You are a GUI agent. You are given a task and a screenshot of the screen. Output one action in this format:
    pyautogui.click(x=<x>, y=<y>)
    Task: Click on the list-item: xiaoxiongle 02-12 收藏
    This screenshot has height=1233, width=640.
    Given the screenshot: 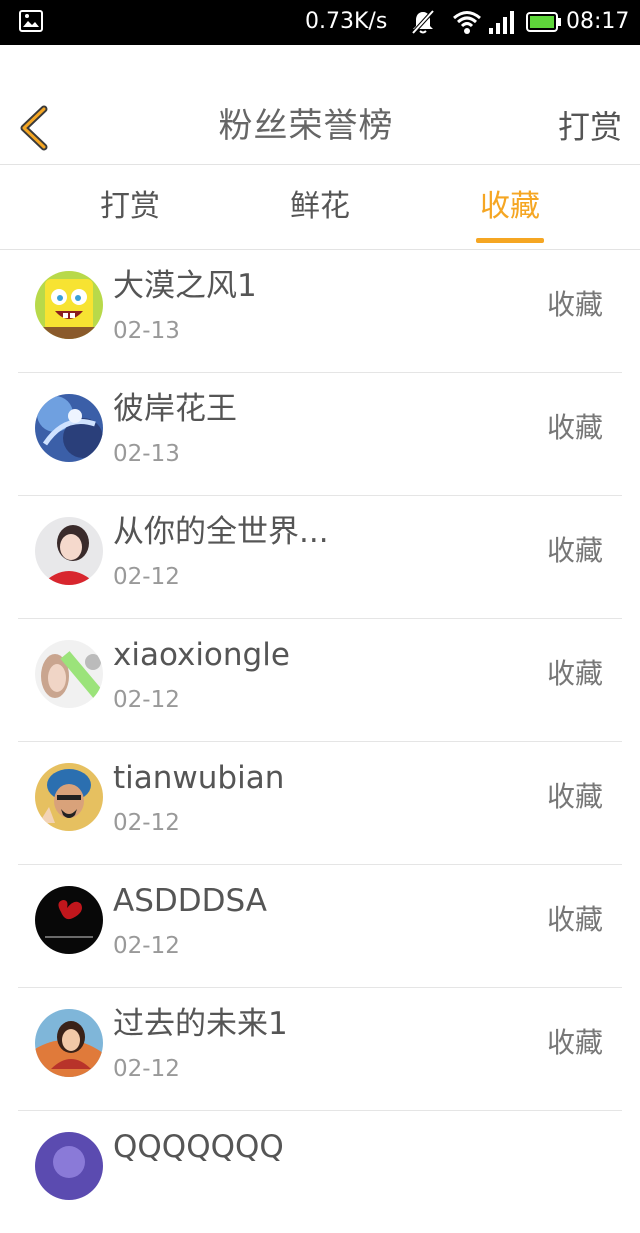 What is the action you would take?
    pyautogui.click(x=320, y=680)
    